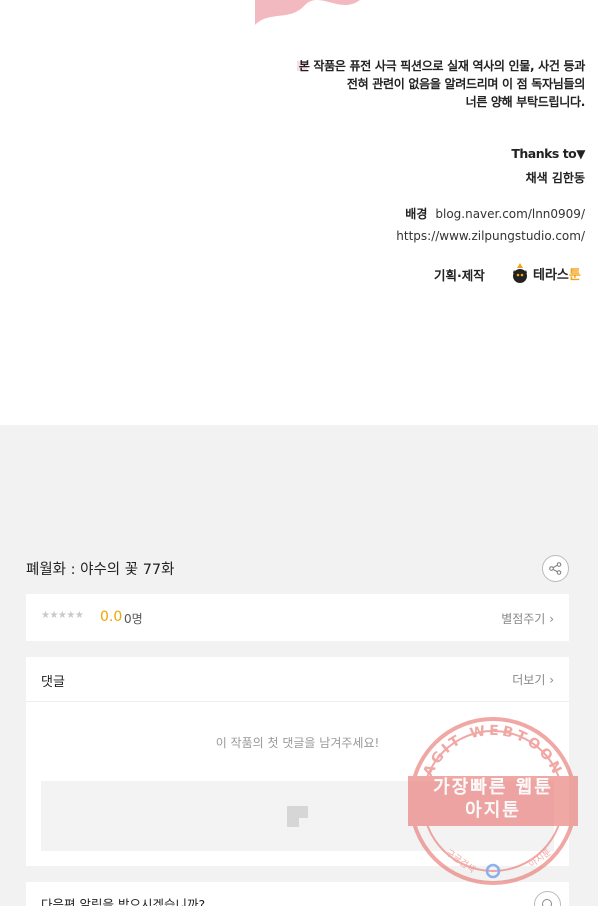 The height and width of the screenshot is (906, 598). Describe the element at coordinates (416, 214) in the screenshot. I see `background-label: 배경` at that location.